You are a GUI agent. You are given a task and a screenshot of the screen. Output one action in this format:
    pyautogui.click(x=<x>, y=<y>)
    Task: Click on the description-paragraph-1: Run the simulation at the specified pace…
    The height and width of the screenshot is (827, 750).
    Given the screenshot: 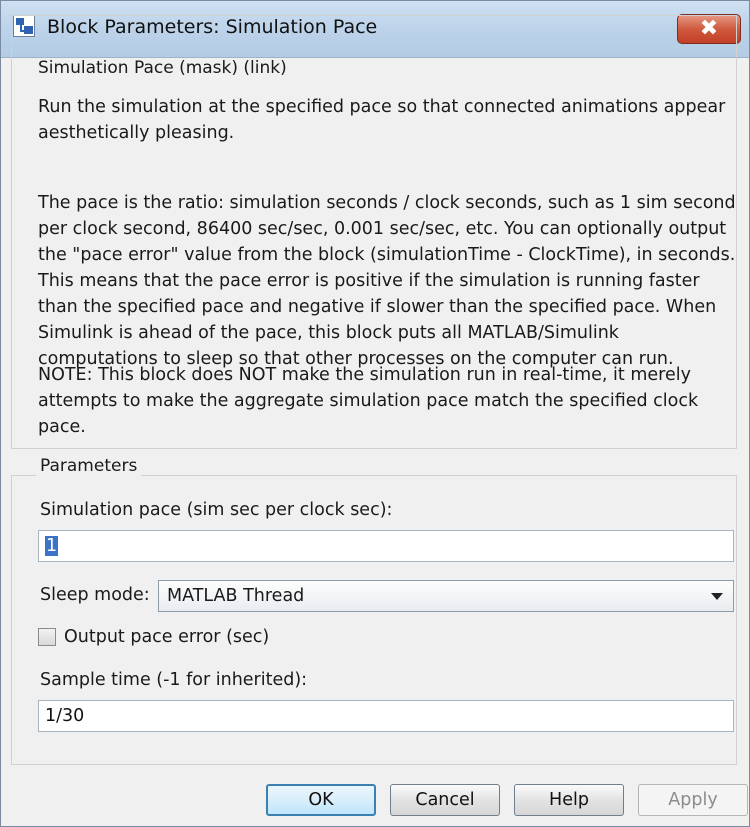 What is the action you would take?
    pyautogui.click(x=382, y=120)
    